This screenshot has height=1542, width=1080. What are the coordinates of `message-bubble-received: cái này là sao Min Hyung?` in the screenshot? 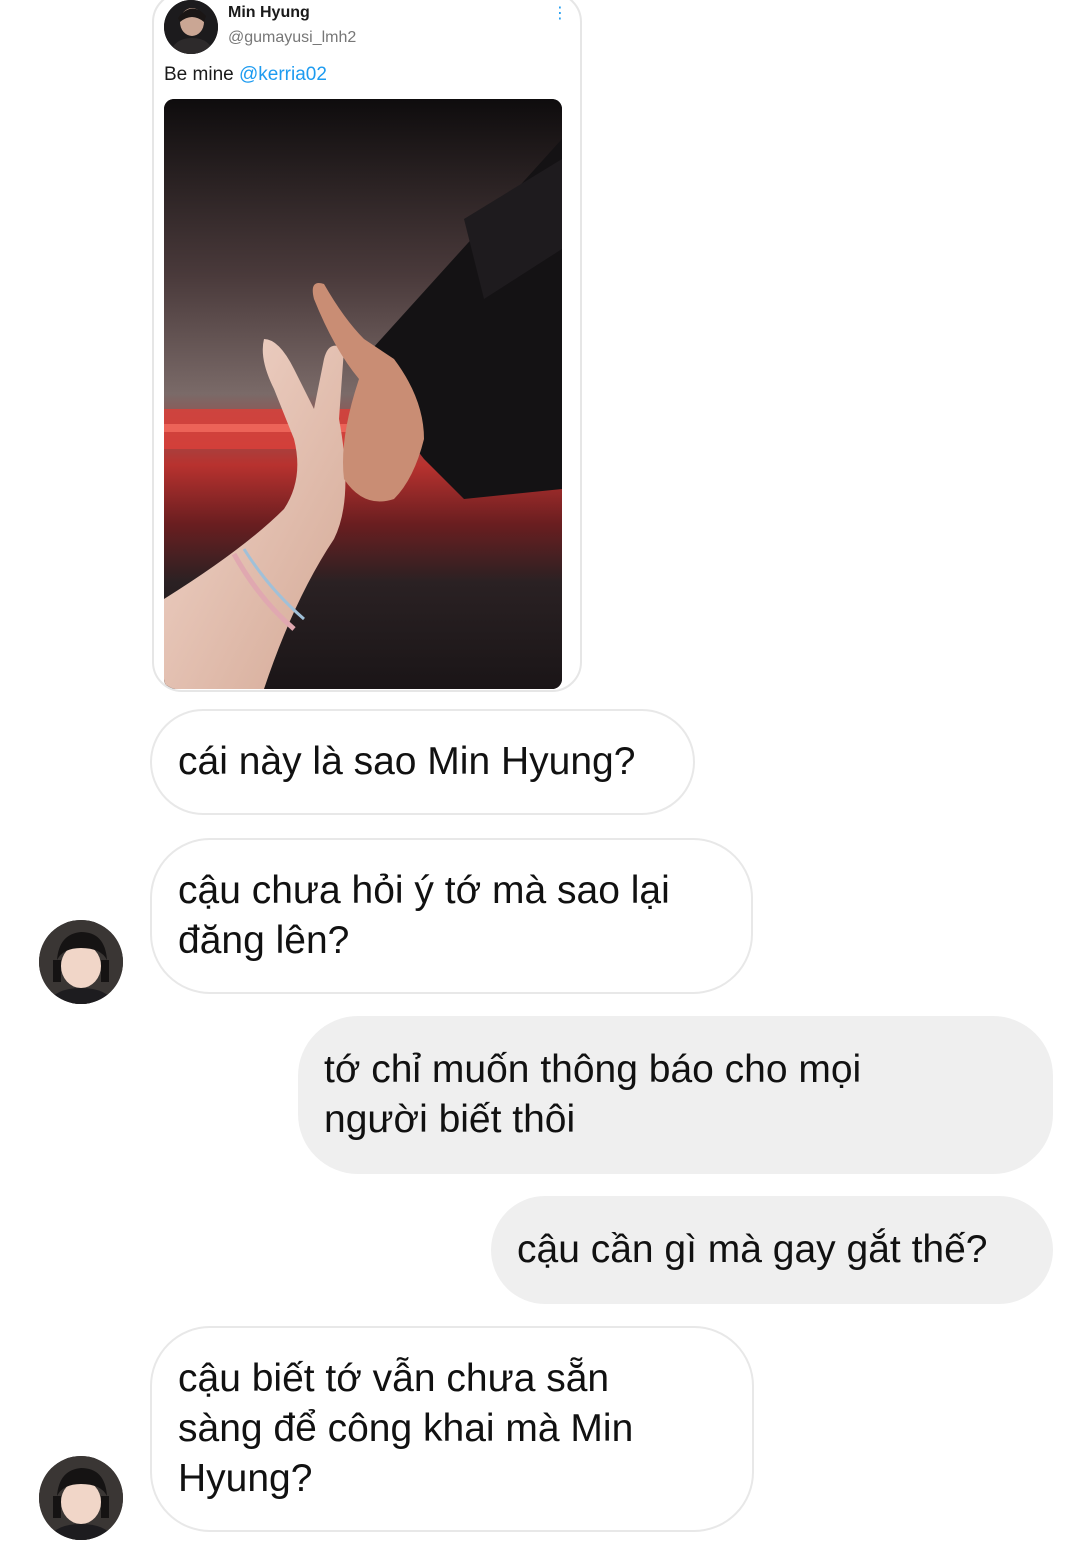 It's located at (422, 762).